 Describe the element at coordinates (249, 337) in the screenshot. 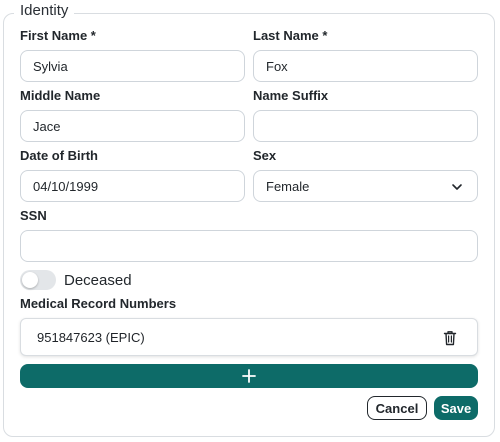

I see `mrn-item: 951847623 (EPIC)` at that location.